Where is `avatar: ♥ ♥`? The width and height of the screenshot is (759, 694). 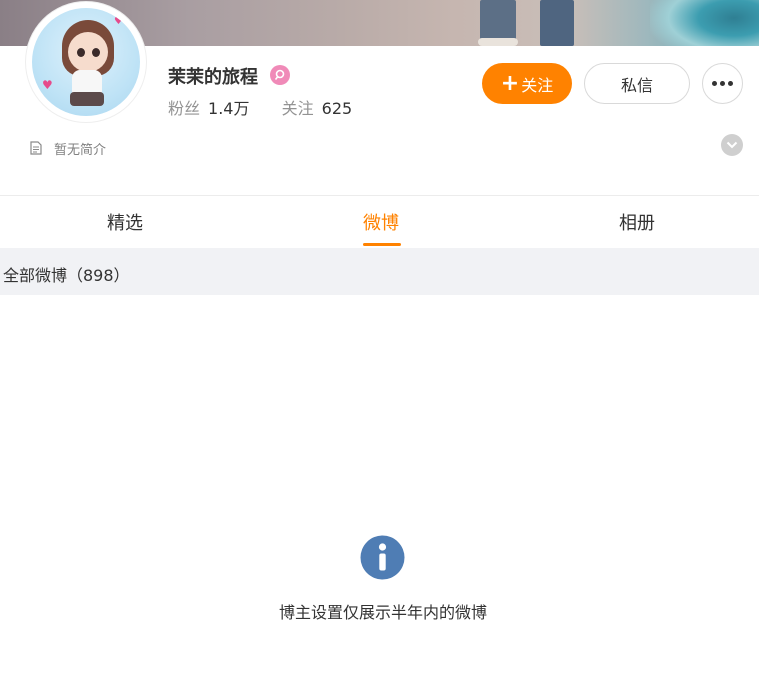
avatar: ♥ ♥ is located at coordinates (86, 62).